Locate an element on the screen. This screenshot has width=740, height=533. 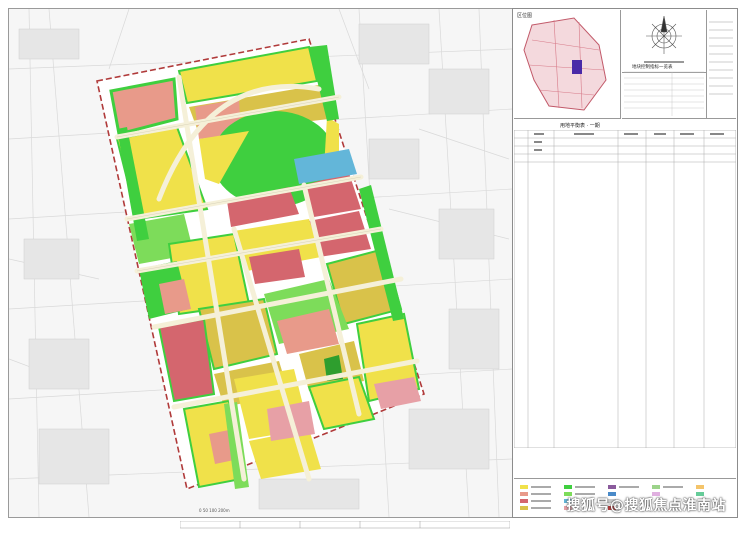
title-block is located at coordinates (345, 521).